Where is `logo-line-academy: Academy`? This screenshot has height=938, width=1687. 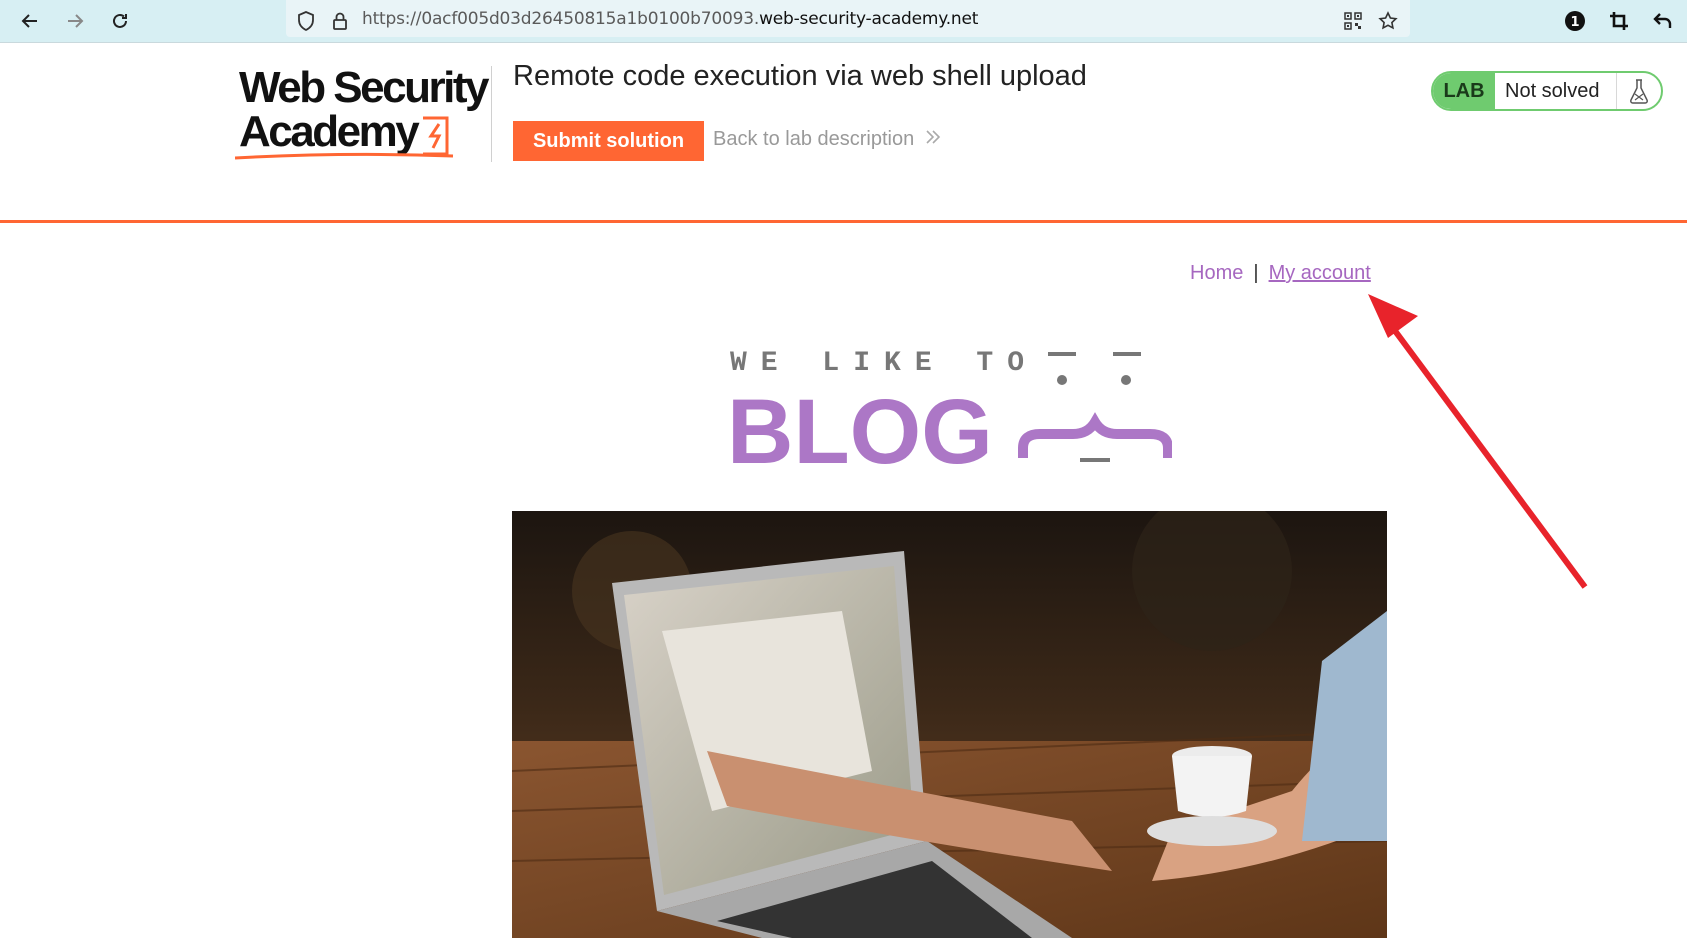 logo-line-academy: Academy is located at coordinates (329, 131).